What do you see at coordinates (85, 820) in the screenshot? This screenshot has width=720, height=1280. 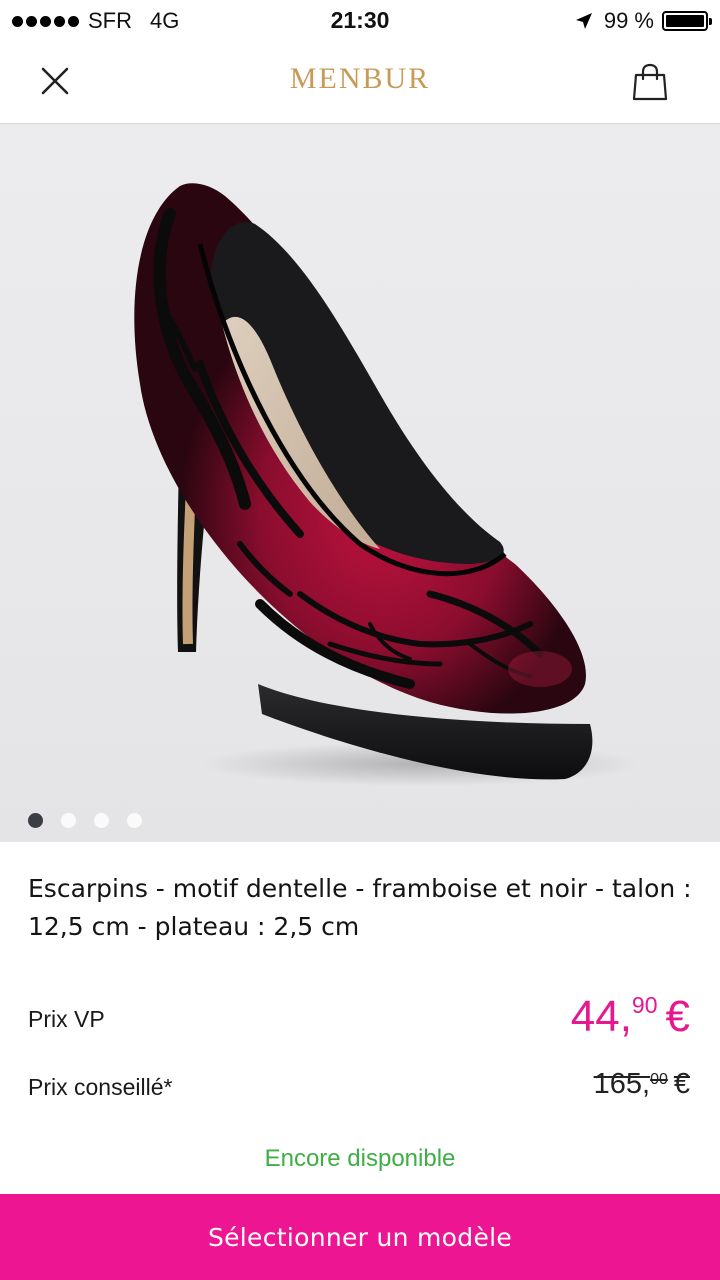 I see `carousel-pagination` at bounding box center [85, 820].